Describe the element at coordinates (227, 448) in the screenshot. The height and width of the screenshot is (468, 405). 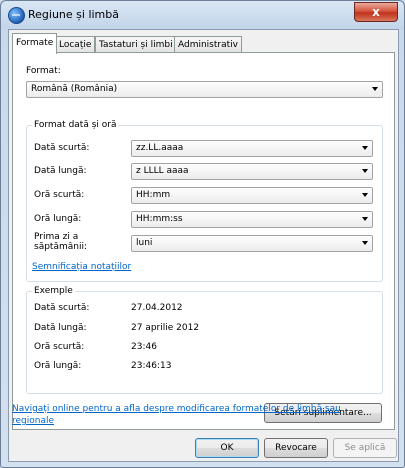
I see `ok-button: OK` at that location.